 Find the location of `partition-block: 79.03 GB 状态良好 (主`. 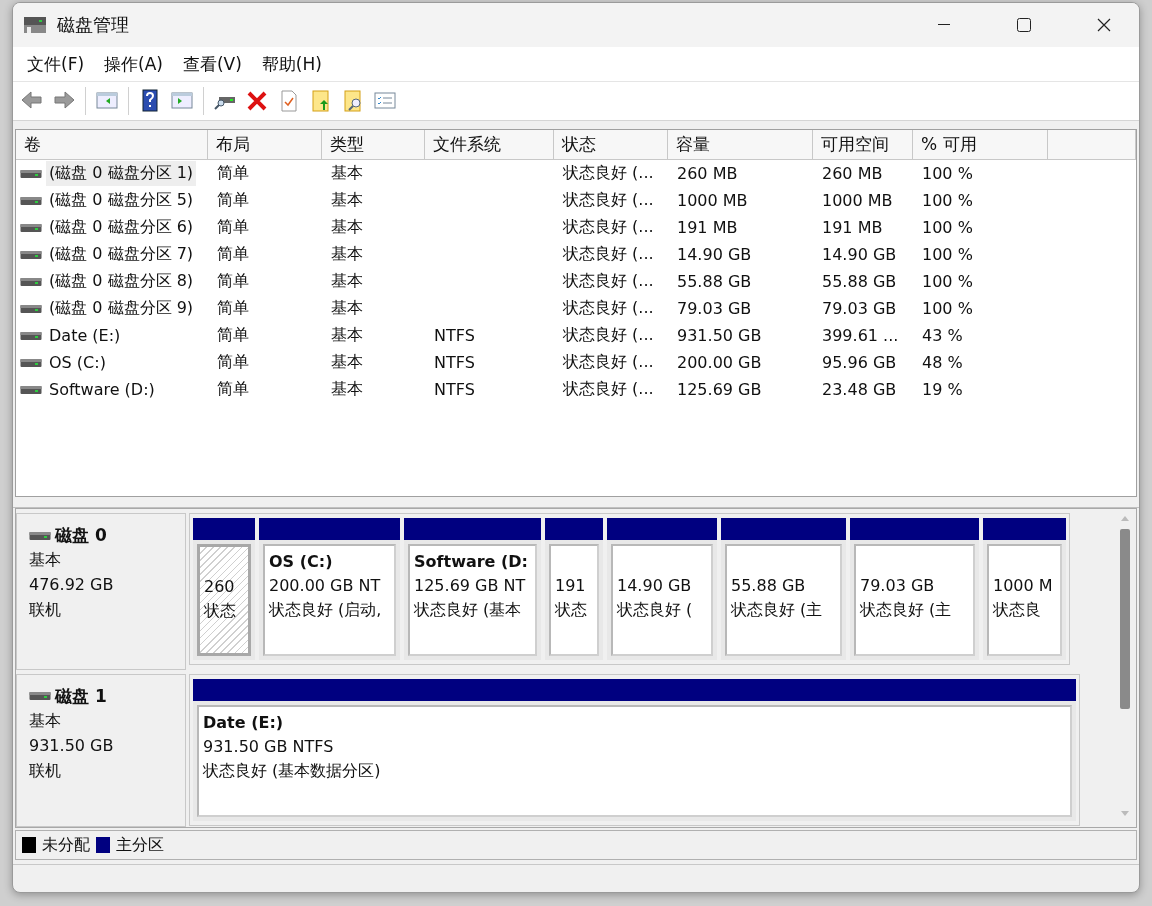

partition-block: 79.03 GB 状态良好 (主 is located at coordinates (914, 600).